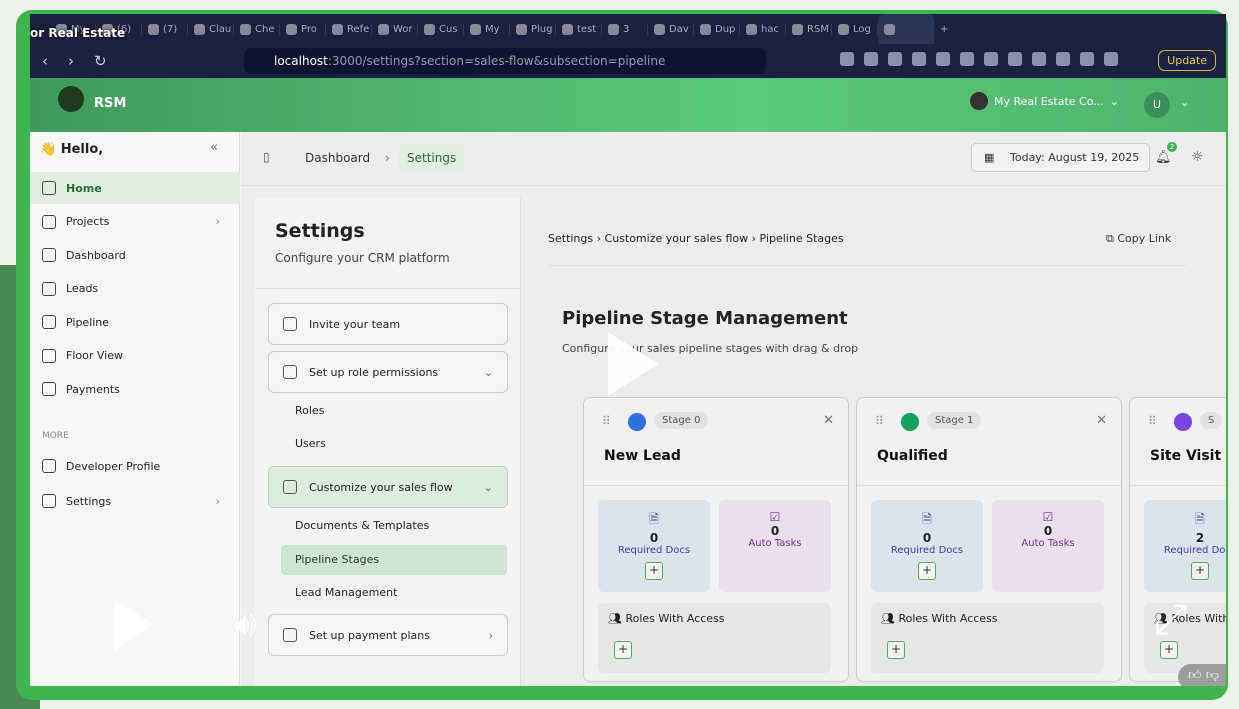  What do you see at coordinates (912, 456) in the screenshot?
I see `stage-name: Qualified` at bounding box center [912, 456].